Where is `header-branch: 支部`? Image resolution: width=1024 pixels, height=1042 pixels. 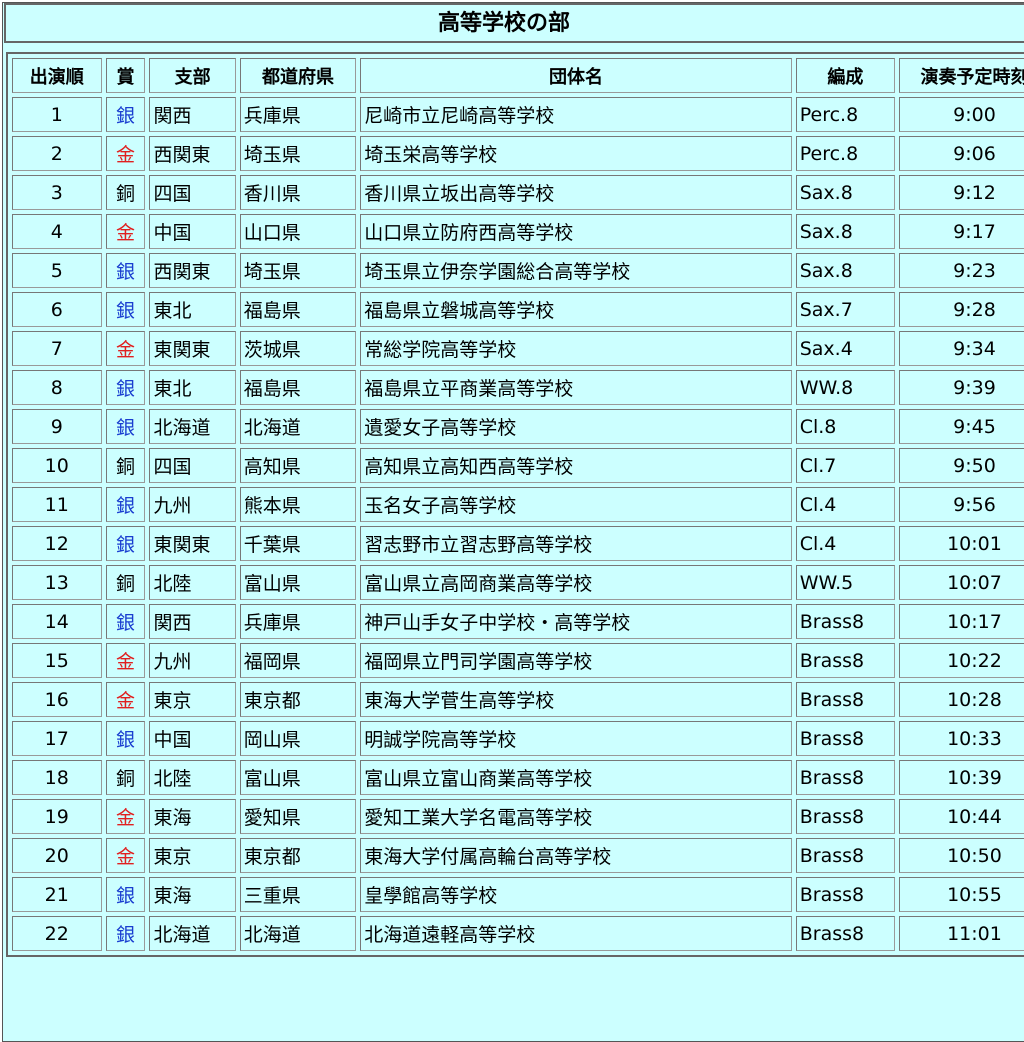 header-branch: 支部 is located at coordinates (192, 75).